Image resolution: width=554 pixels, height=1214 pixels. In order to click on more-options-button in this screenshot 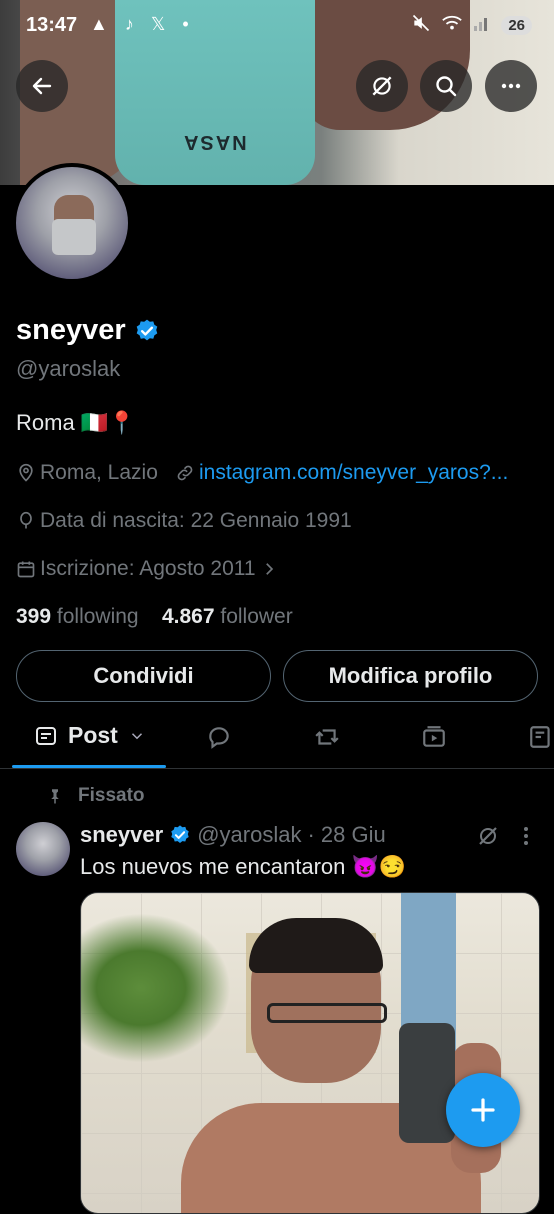, I will do `click(511, 86)`.